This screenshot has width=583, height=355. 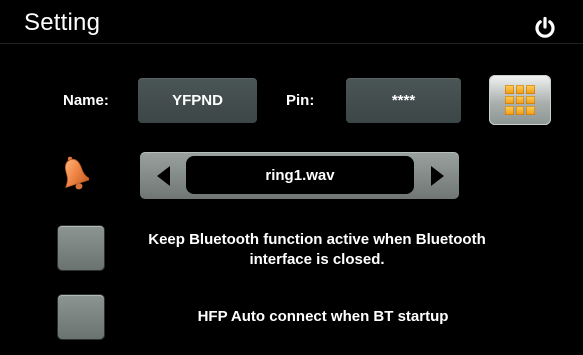 What do you see at coordinates (86, 100) in the screenshot?
I see `name-label: Name:` at bounding box center [86, 100].